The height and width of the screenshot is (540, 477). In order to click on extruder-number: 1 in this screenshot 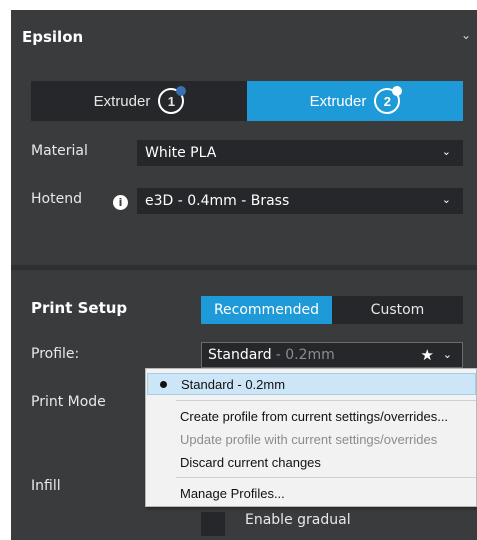, I will do `click(171, 101)`.